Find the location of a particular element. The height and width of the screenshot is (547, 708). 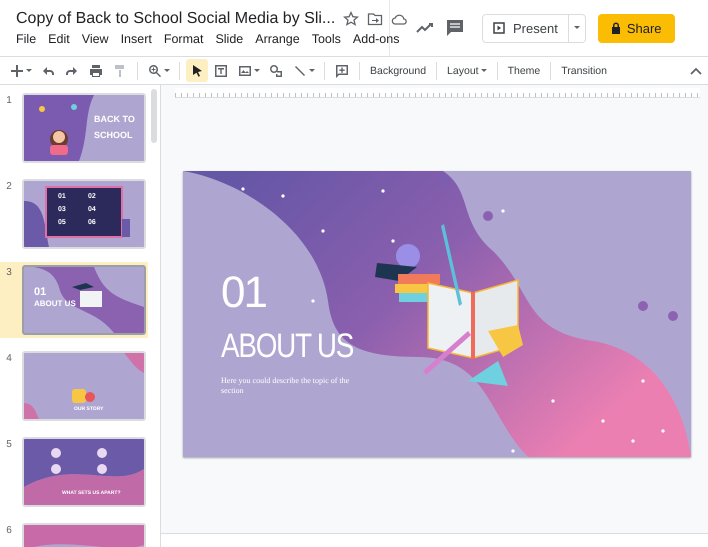

menu-item: Arrange is located at coordinates (277, 39).